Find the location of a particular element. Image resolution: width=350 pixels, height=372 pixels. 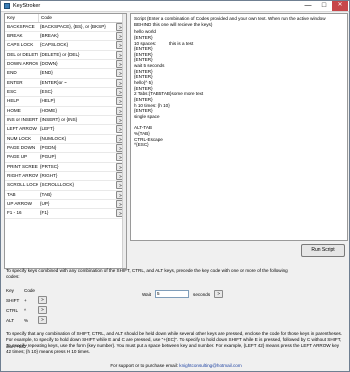

modifier-rows: SHIFT + > CTRL ^ > ALT% > is located at coordinates (26, 310).